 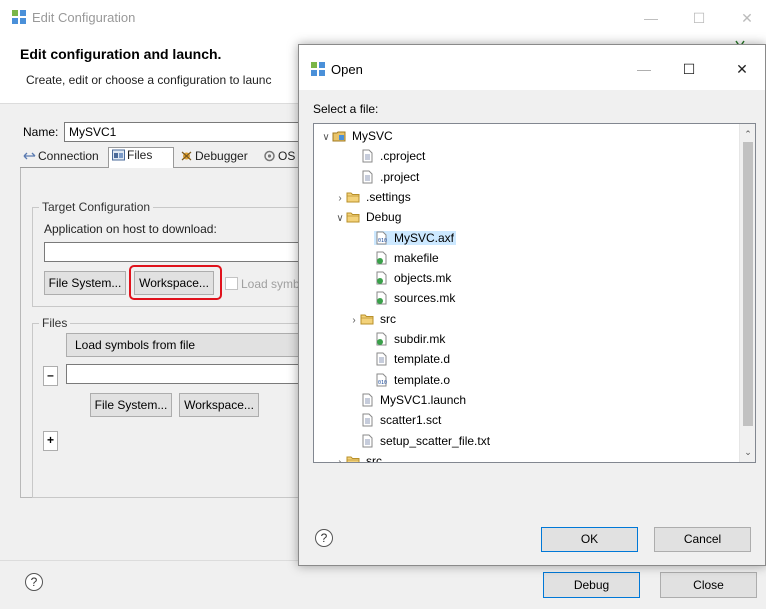 What do you see at coordinates (374, 458) in the screenshot?
I see `tree-item-label: src` at bounding box center [374, 458].